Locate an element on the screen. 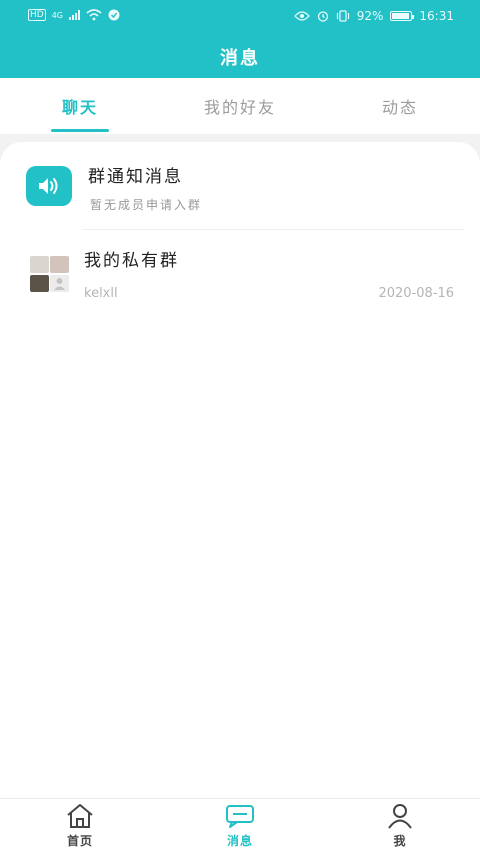 The height and width of the screenshot is (853, 480). group-avatar is located at coordinates (49, 275).